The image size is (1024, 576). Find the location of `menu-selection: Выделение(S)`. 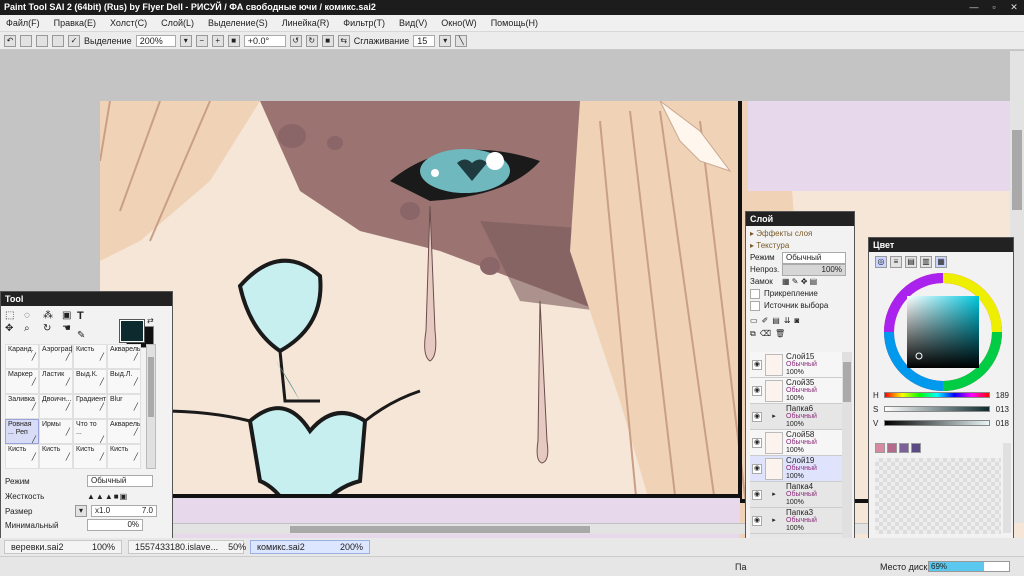

menu-selection: Выделение(S) is located at coordinates (238, 23).